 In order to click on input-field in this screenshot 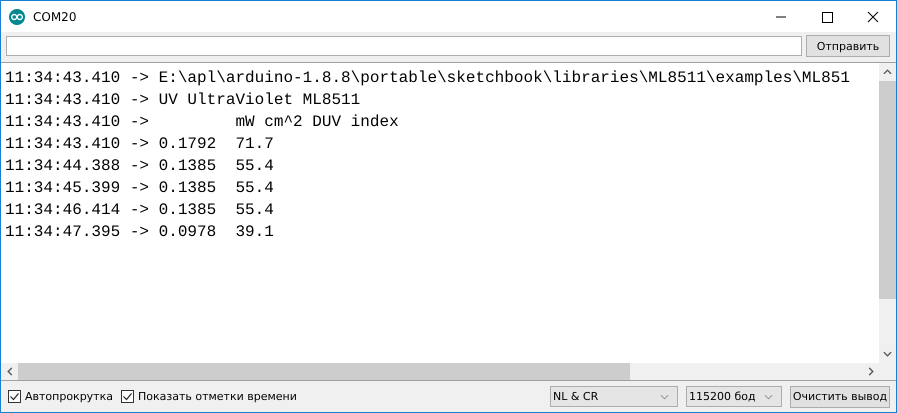, I will do `click(404, 46)`.